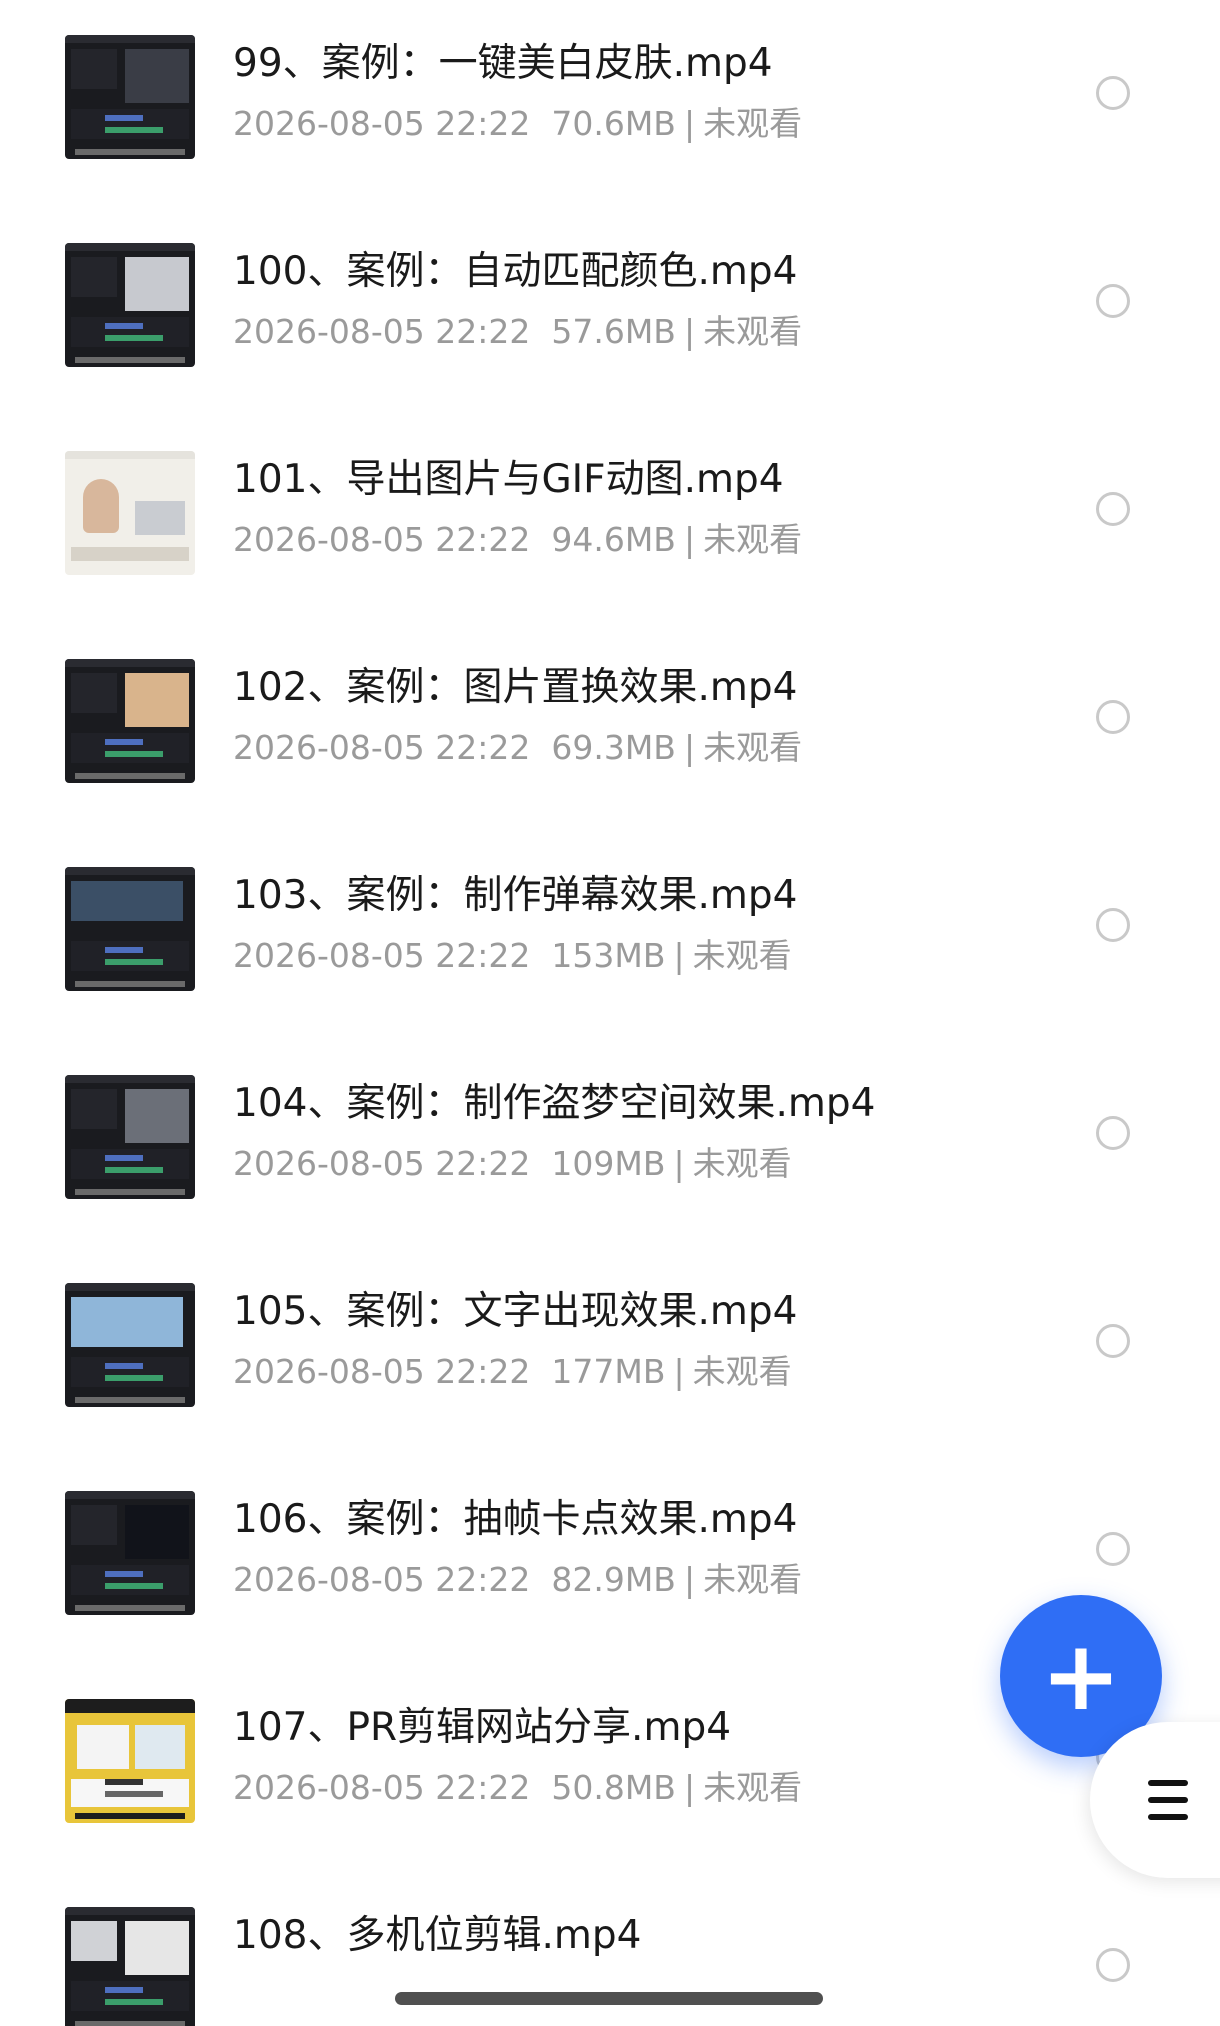 This screenshot has height=2026, width=1220. What do you see at coordinates (515, 895) in the screenshot?
I see `file-title: 103、案例：制作弹幕效果.mp4` at bounding box center [515, 895].